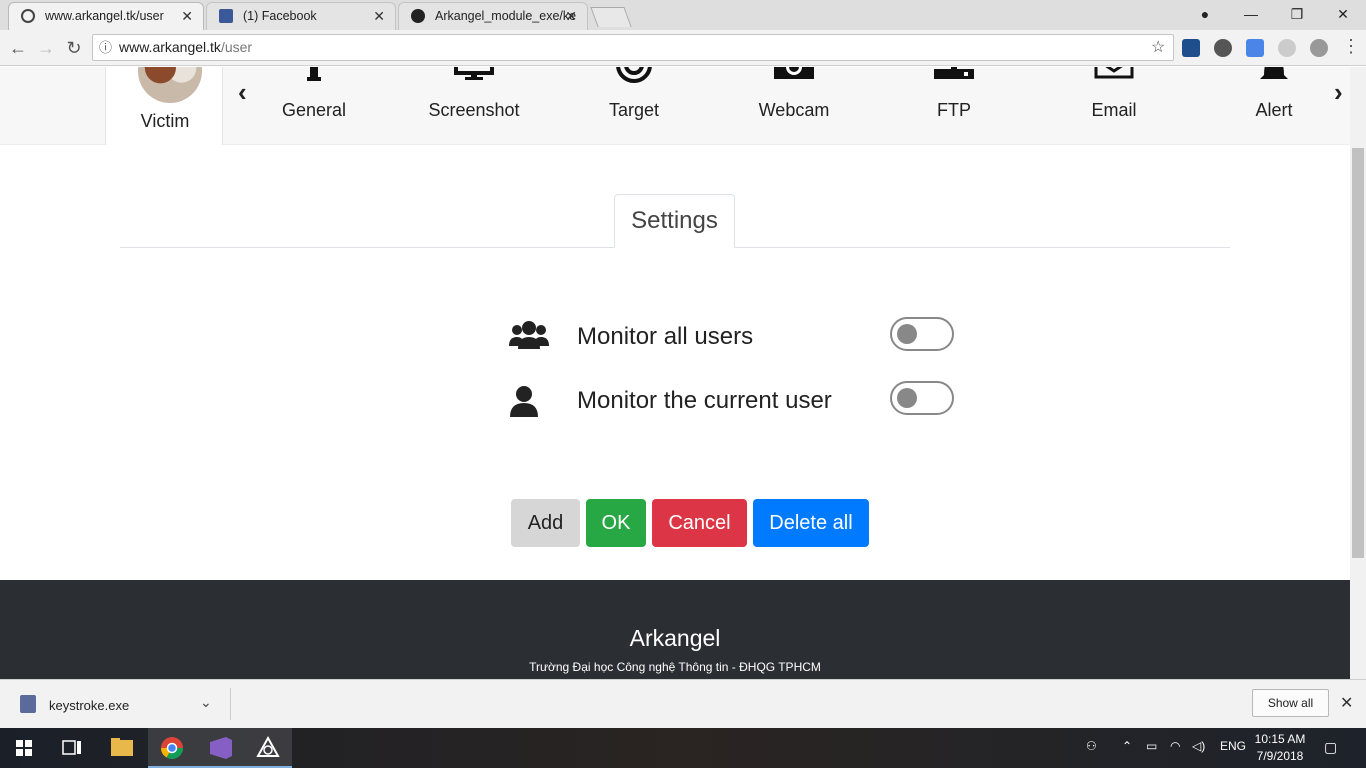  I want to click on footer-title: Arkangel, so click(675, 638).